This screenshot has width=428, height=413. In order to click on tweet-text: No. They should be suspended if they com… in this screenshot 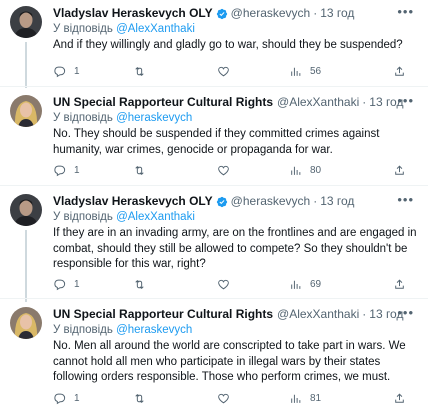, I will do `click(216, 142)`.